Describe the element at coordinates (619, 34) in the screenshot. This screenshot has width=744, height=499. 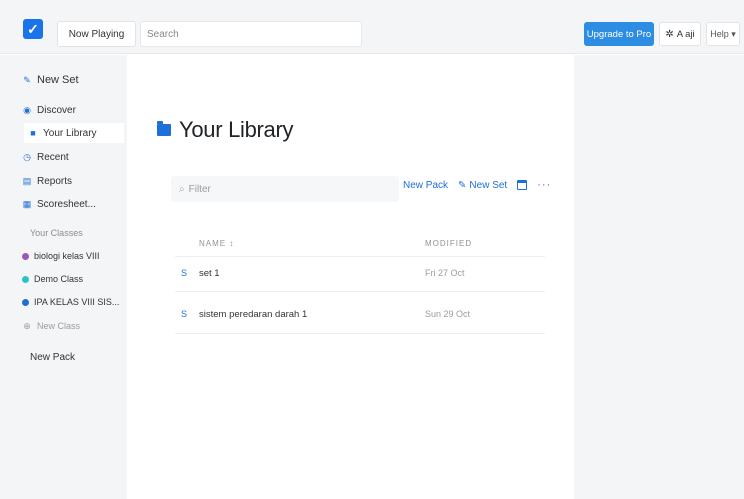
I see `upgrade-to-pro-button: Upgrade to Pro` at that location.